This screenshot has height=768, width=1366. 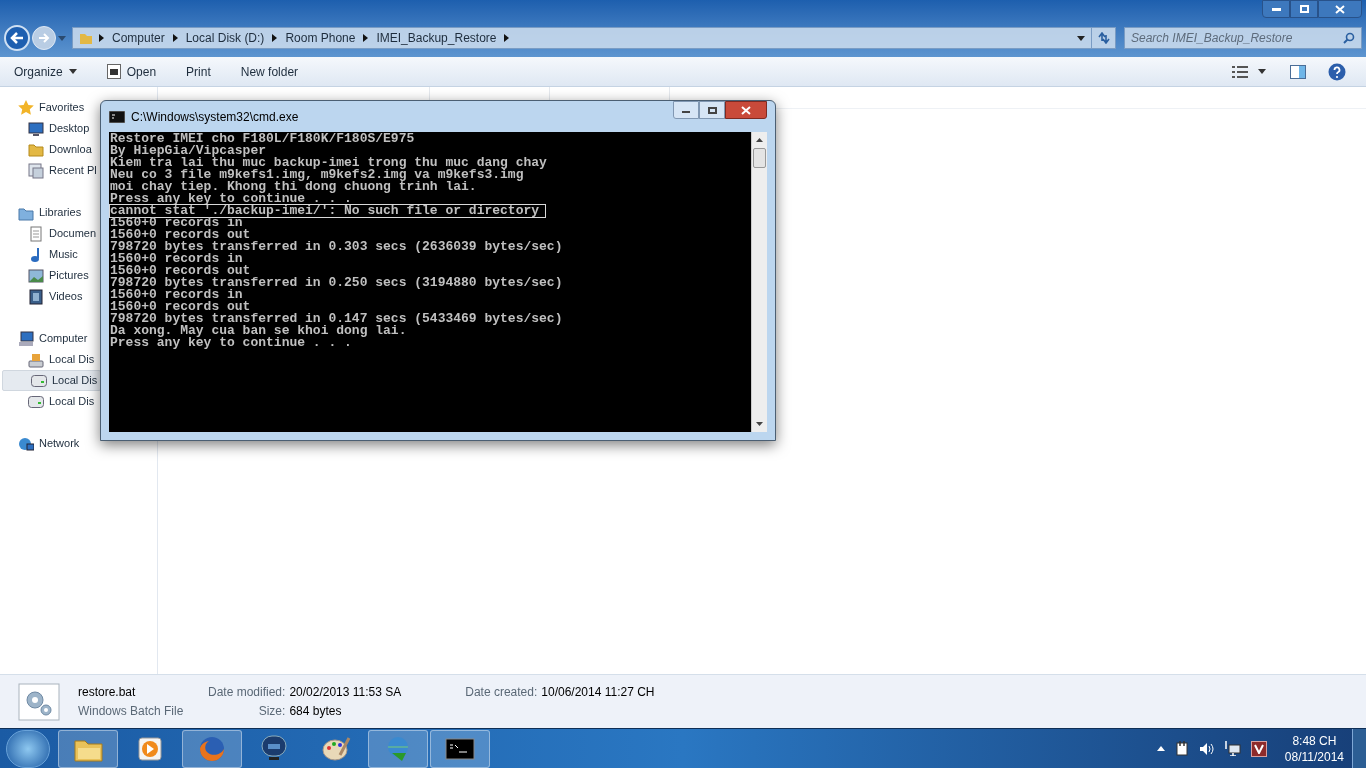 I want to click on toolbar-button: Organize, so click(x=45, y=71).